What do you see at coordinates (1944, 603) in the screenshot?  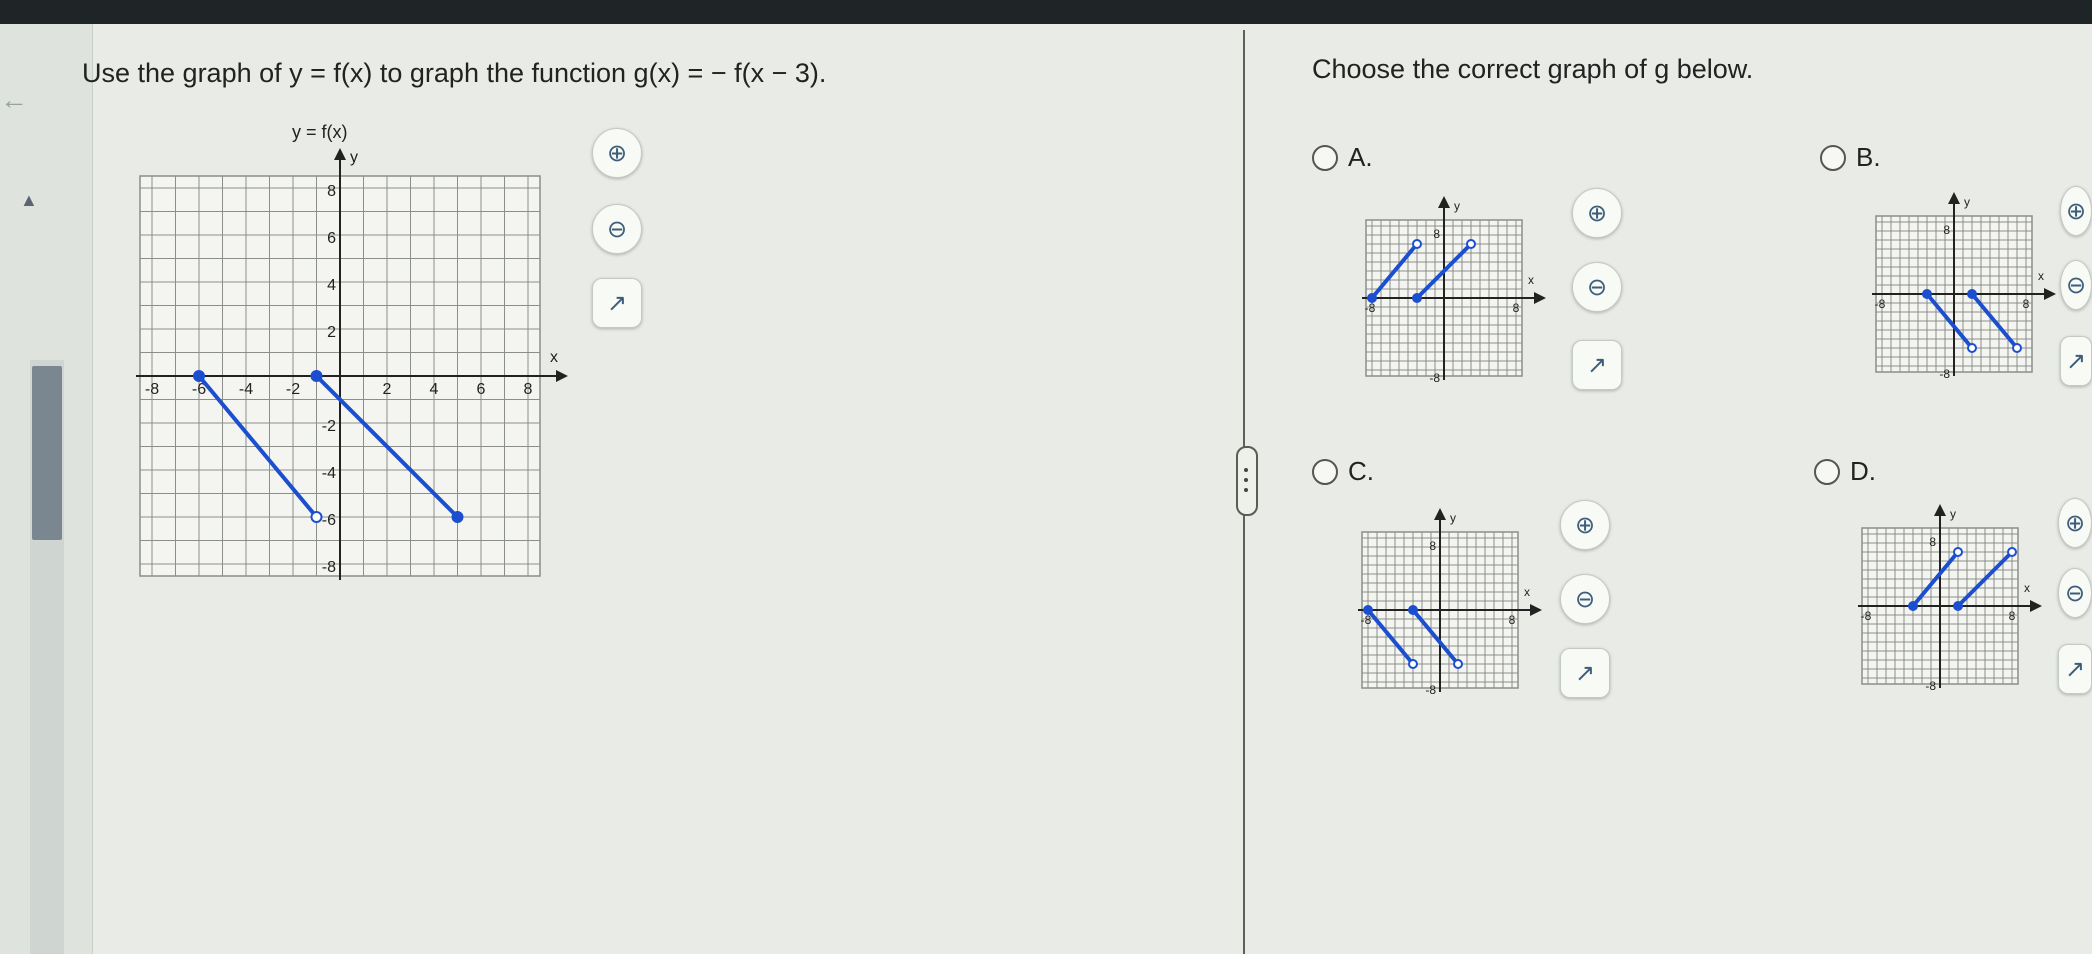 I see `option-d-graph: xy8-8-8 8` at bounding box center [1944, 603].